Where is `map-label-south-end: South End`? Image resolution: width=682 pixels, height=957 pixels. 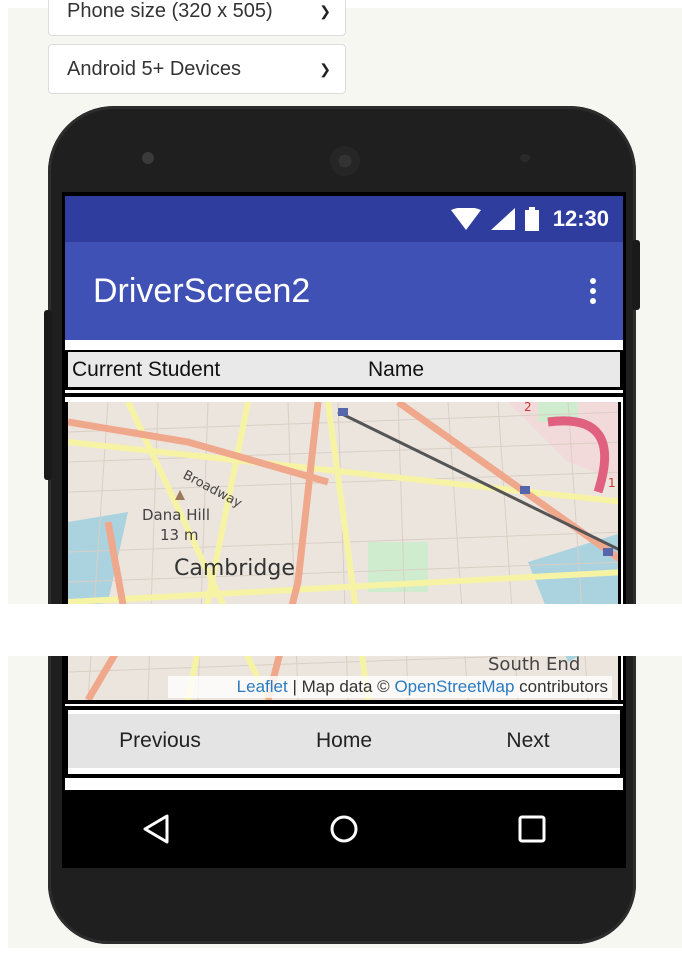 map-label-south-end: South End is located at coordinates (534, 664).